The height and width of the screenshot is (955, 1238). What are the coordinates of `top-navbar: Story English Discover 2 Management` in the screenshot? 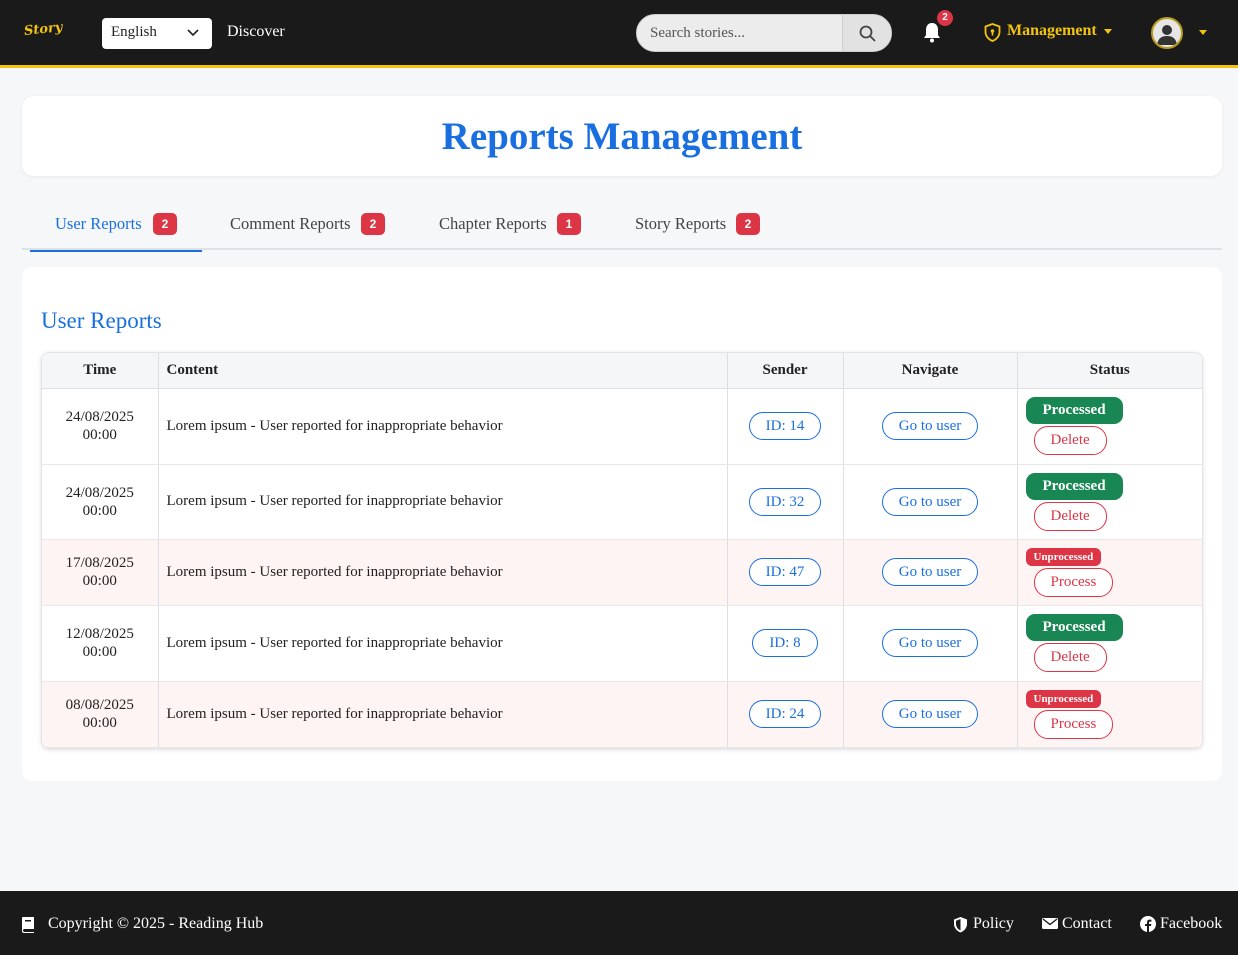 It's located at (619, 34).